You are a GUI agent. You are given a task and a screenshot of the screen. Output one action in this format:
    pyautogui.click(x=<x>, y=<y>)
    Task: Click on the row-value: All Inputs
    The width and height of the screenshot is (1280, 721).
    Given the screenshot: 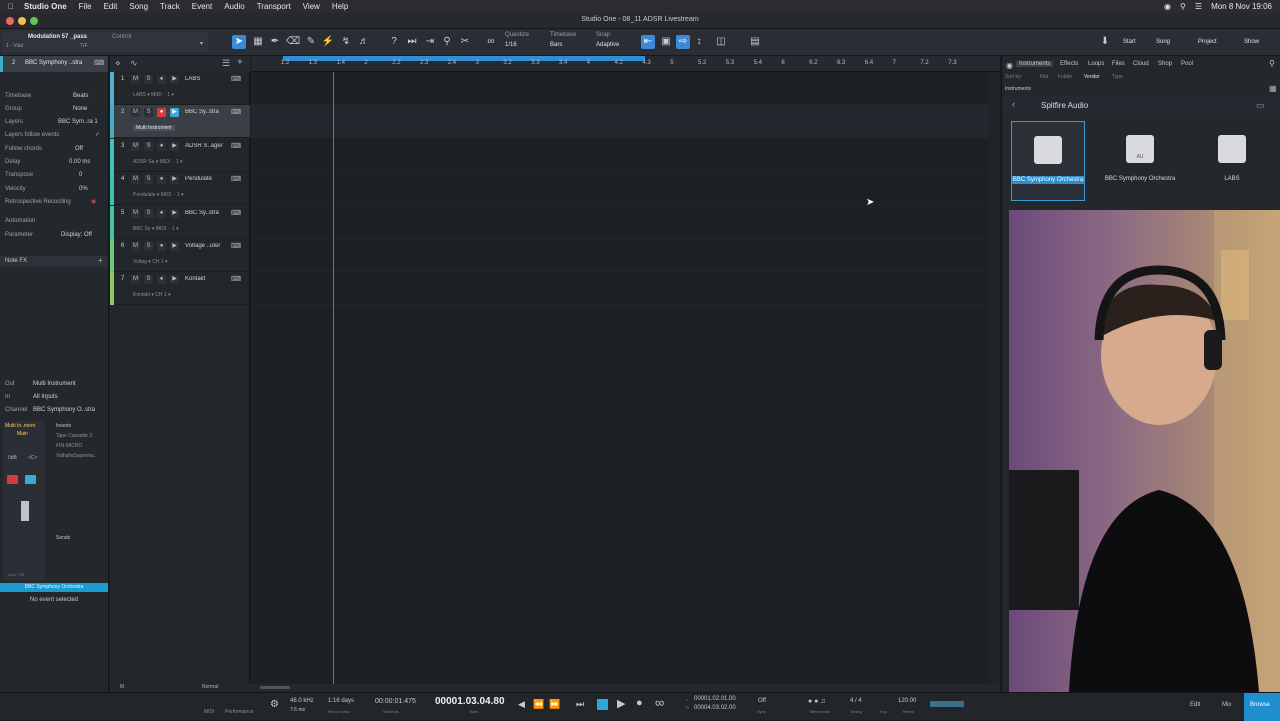 What is the action you would take?
    pyautogui.click(x=45, y=397)
    